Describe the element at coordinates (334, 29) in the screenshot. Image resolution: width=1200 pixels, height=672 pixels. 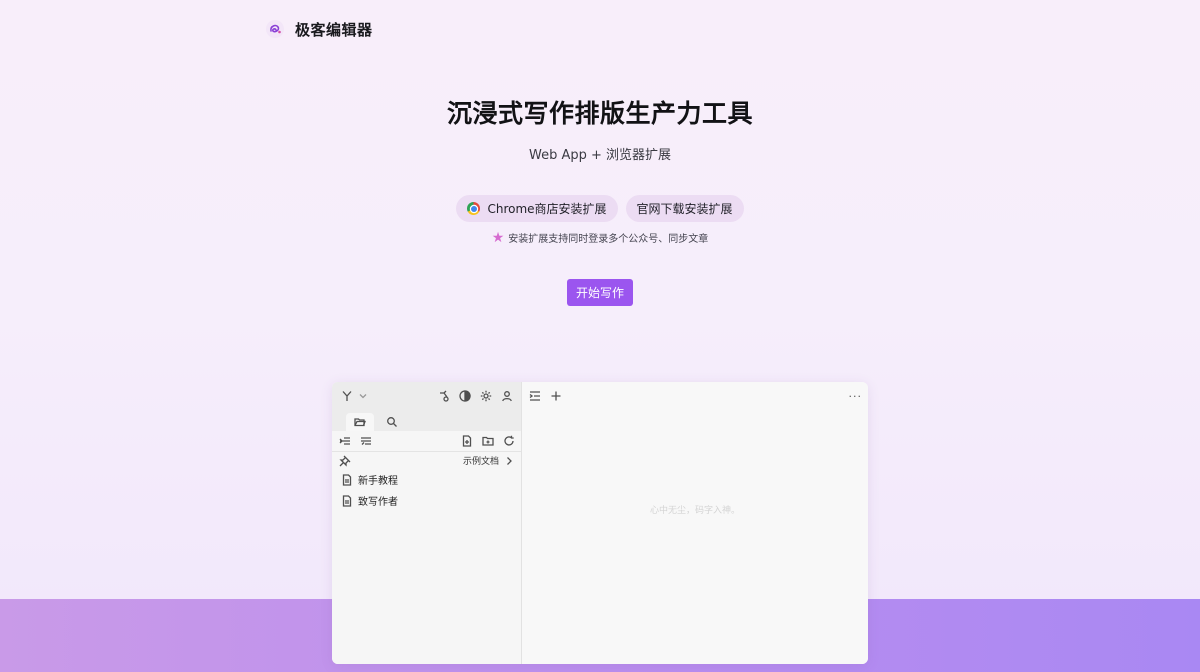
I see `brand-name: 极客编辑器` at that location.